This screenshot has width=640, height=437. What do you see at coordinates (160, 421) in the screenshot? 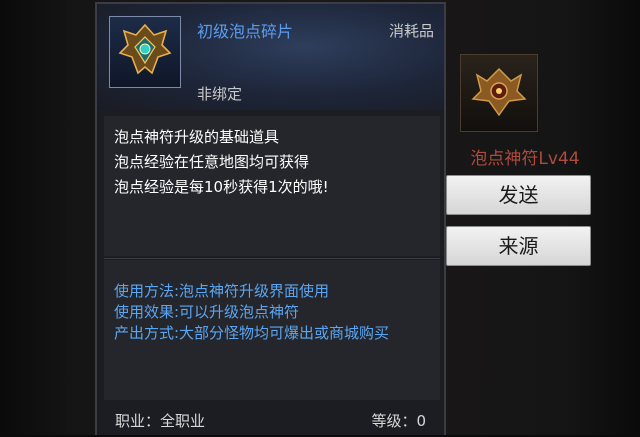
I see `class-requirement: 职业：全职业` at bounding box center [160, 421].